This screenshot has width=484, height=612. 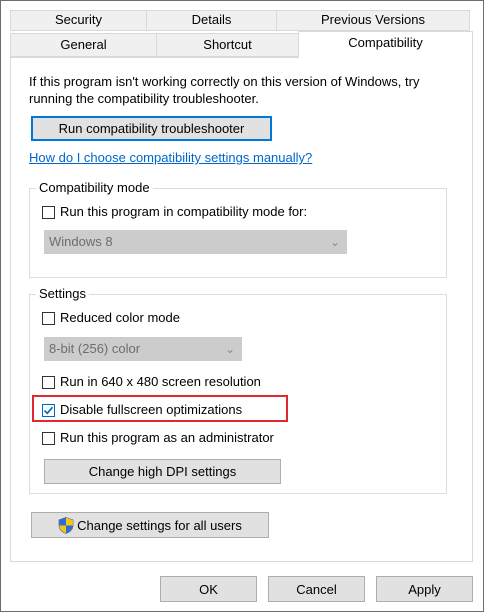 I want to click on run-troubleshooter-label: Run compatibility troubleshooter, so click(x=151, y=128).